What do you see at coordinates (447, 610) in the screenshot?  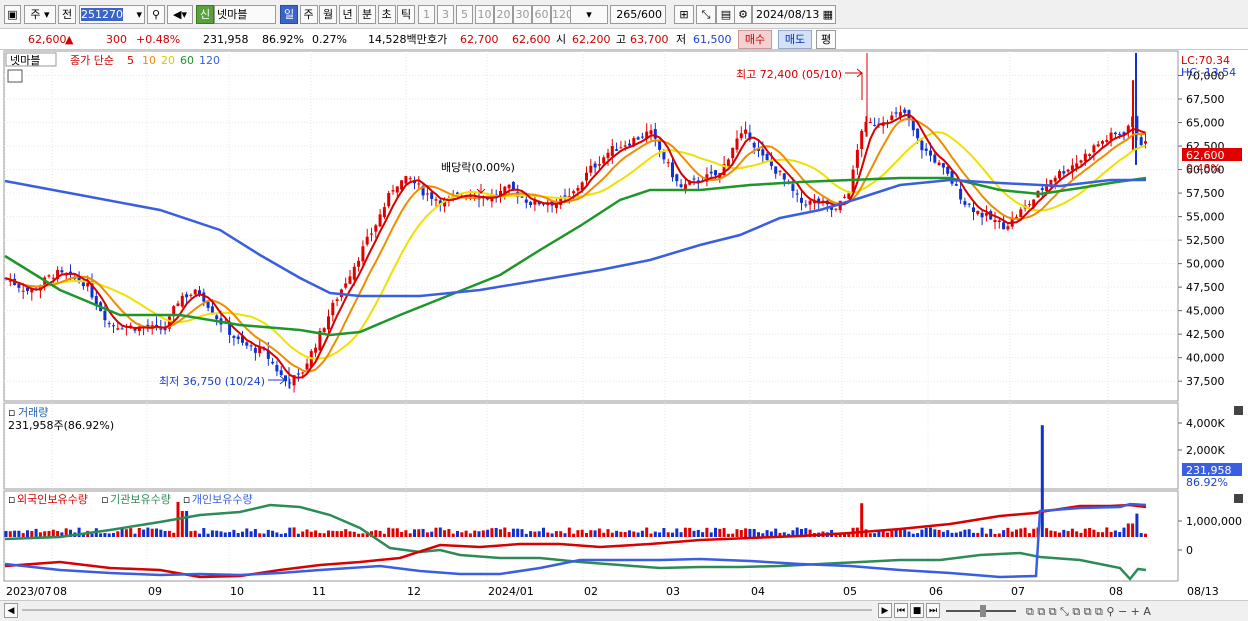 I see `scroll-track` at bounding box center [447, 610].